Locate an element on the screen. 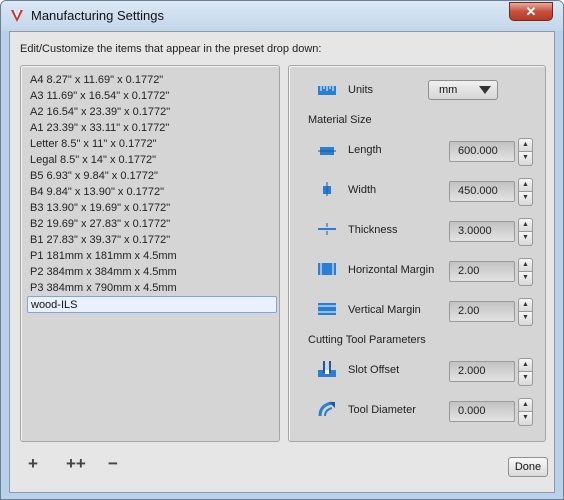  length-stepper: ▲ ▼ is located at coordinates (525, 152).